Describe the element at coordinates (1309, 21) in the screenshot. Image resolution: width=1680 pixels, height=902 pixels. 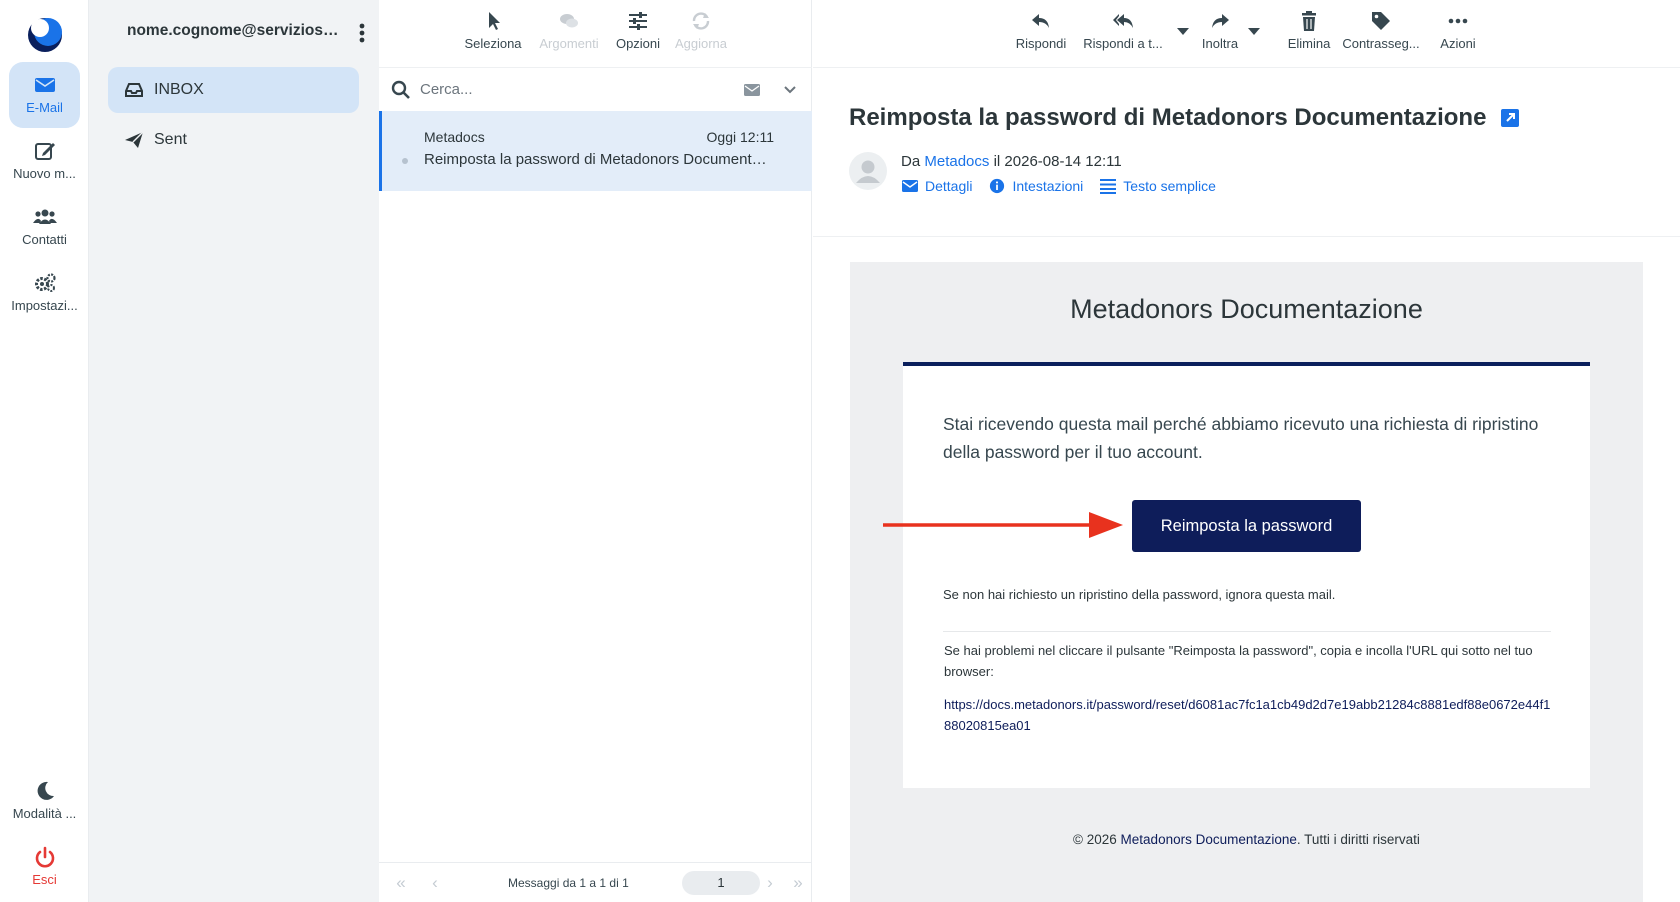
I see `trash-icon` at that location.